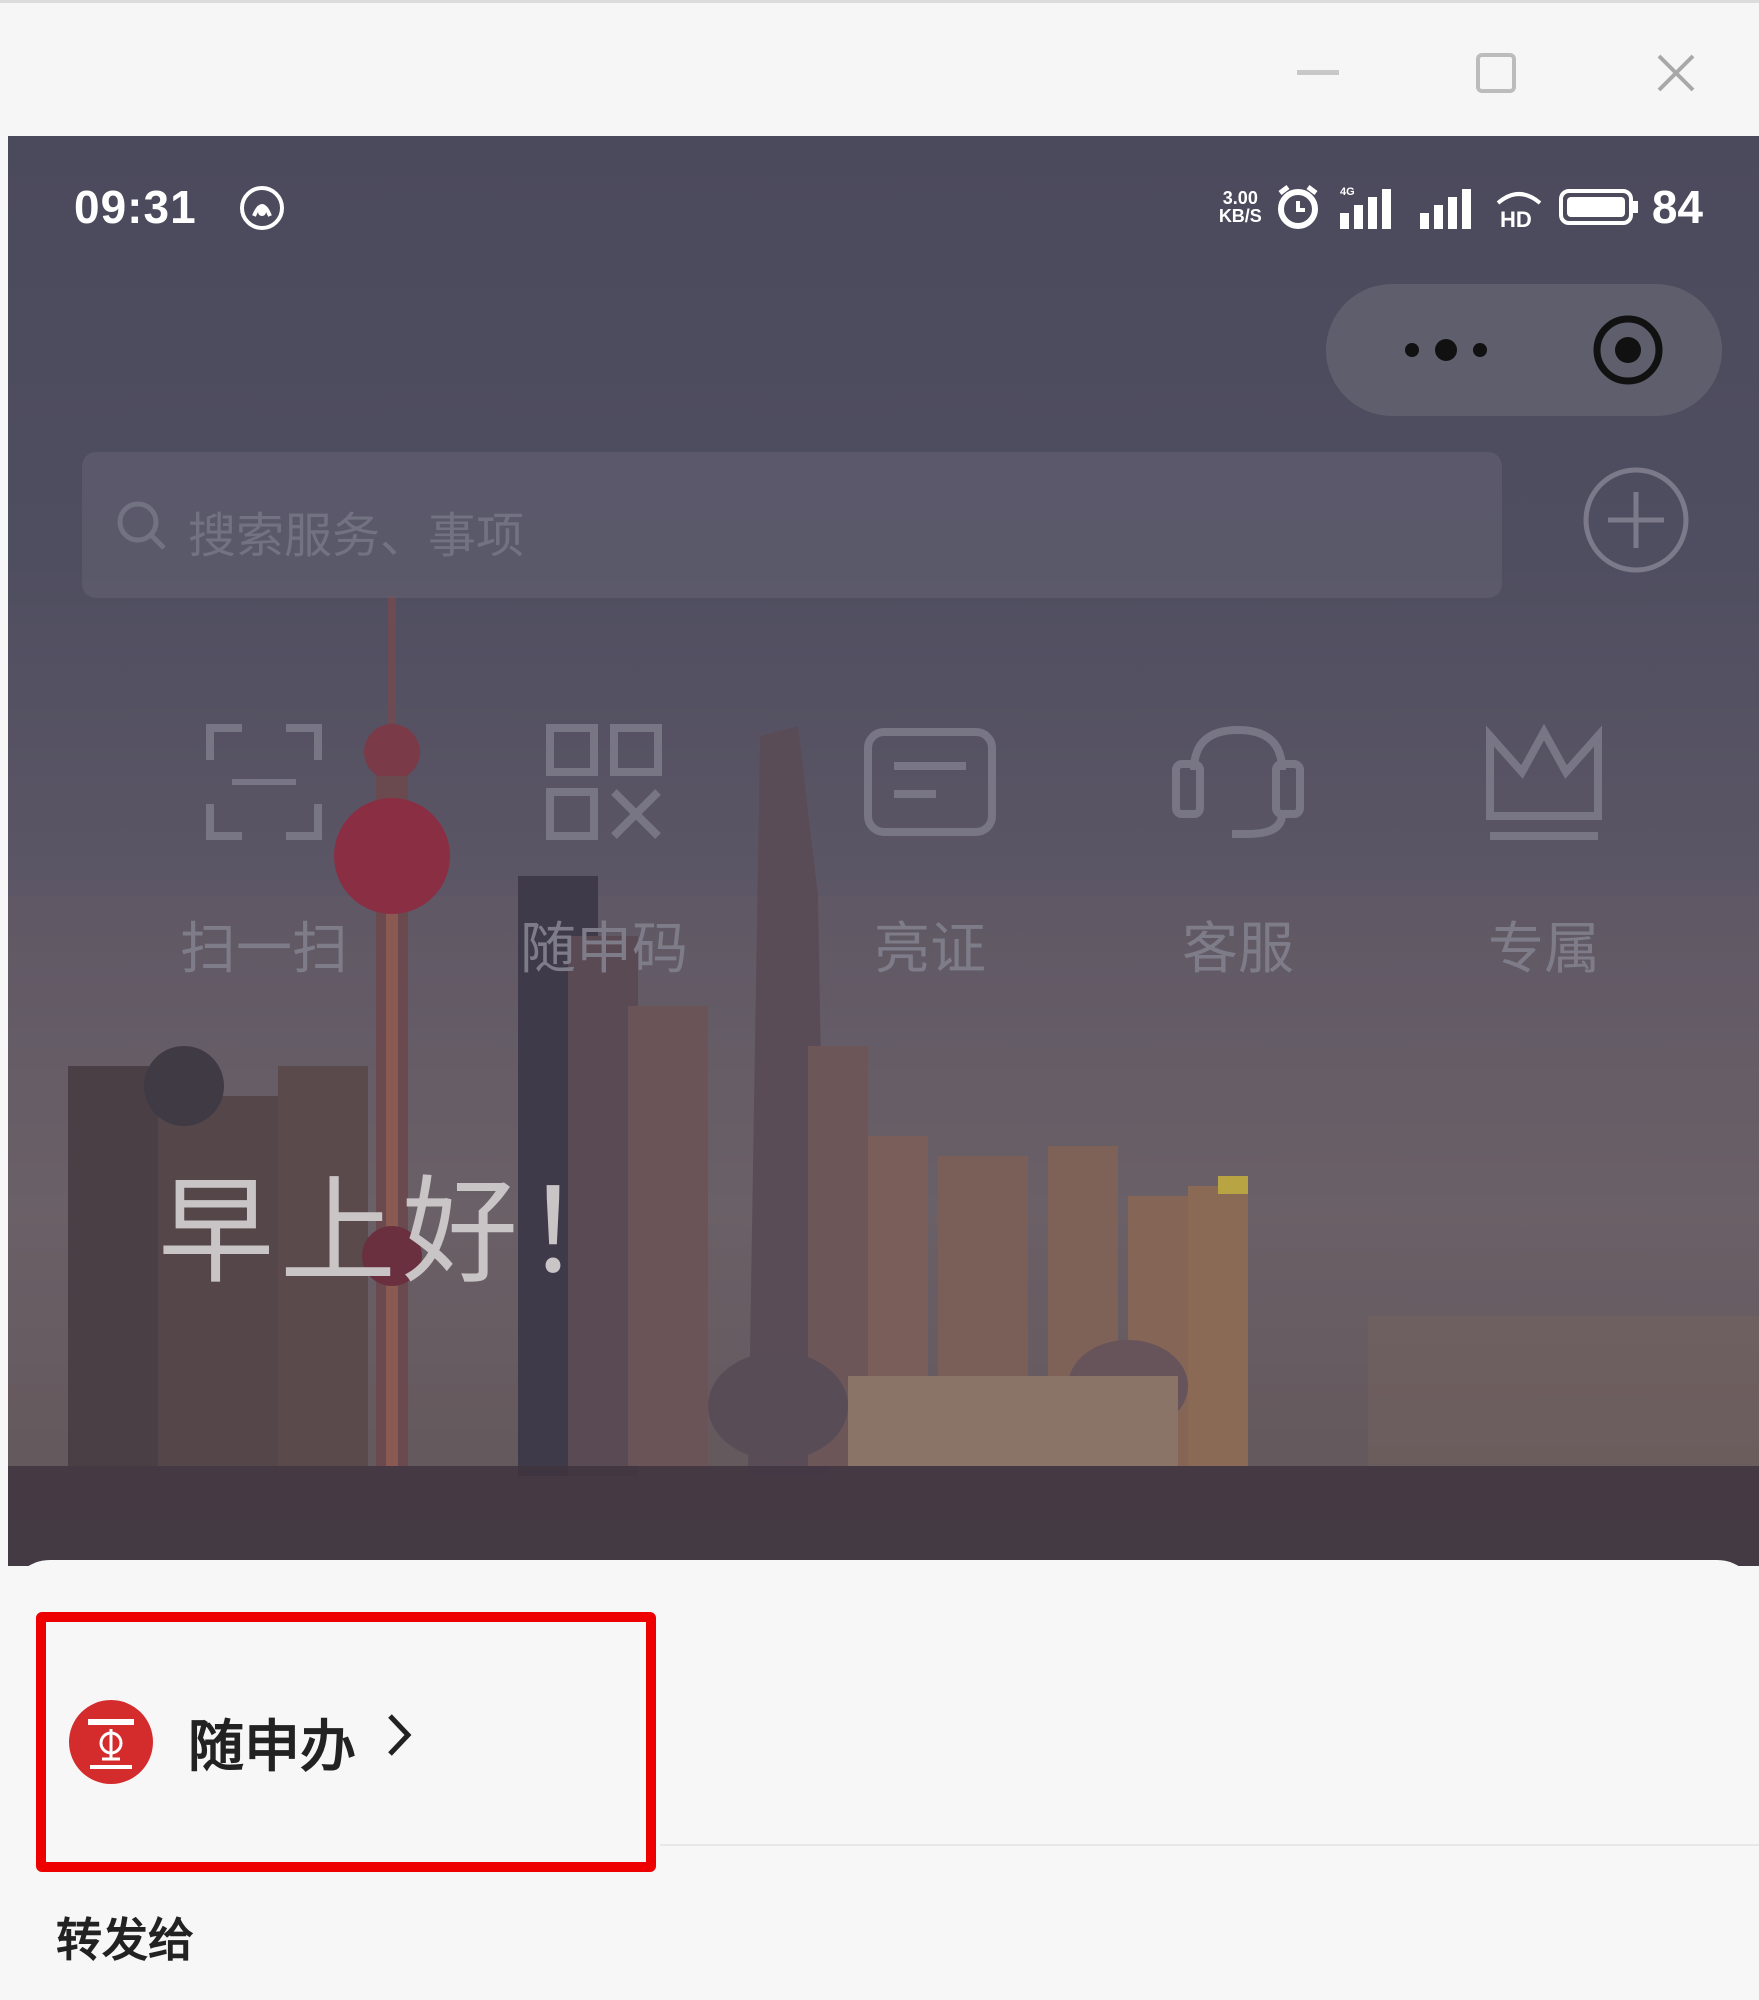 The height and width of the screenshot is (2000, 1759). What do you see at coordinates (356, 536) in the screenshot?
I see `search-placeholder: 搜索服务、事项` at bounding box center [356, 536].